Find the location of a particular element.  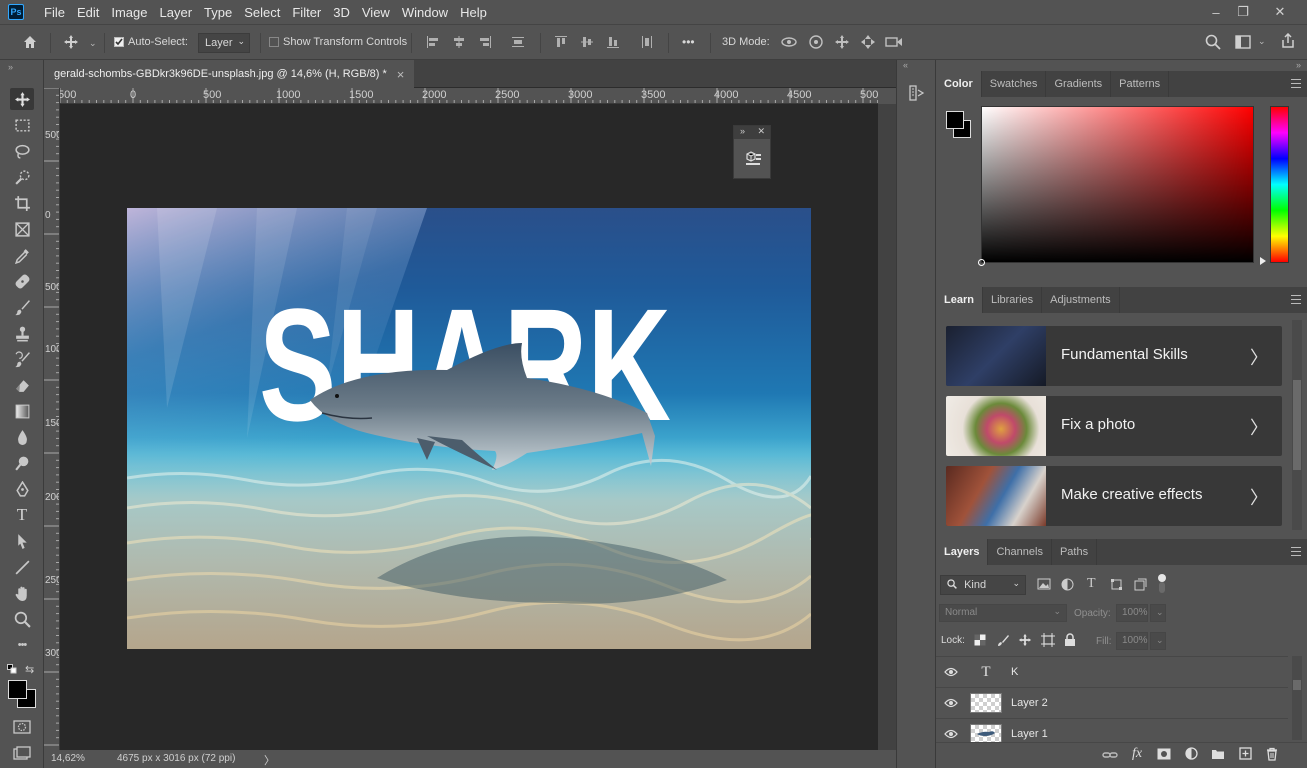

3d-roll-icon is located at coordinates (816, 42).